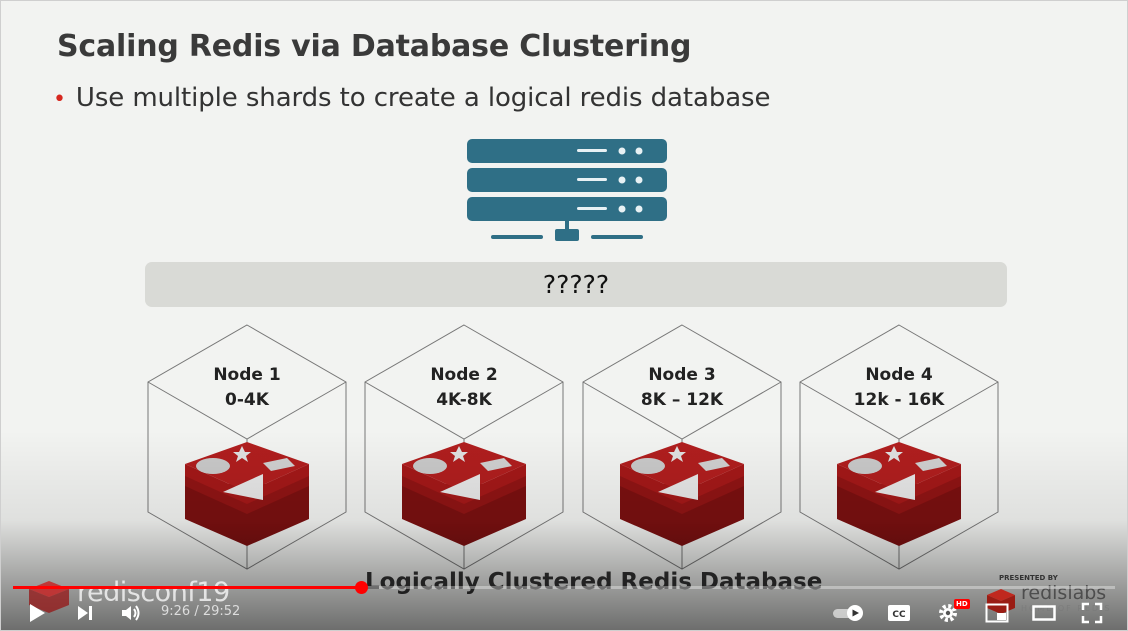 This screenshot has width=1128, height=631. I want to click on play-button, so click(37, 613).